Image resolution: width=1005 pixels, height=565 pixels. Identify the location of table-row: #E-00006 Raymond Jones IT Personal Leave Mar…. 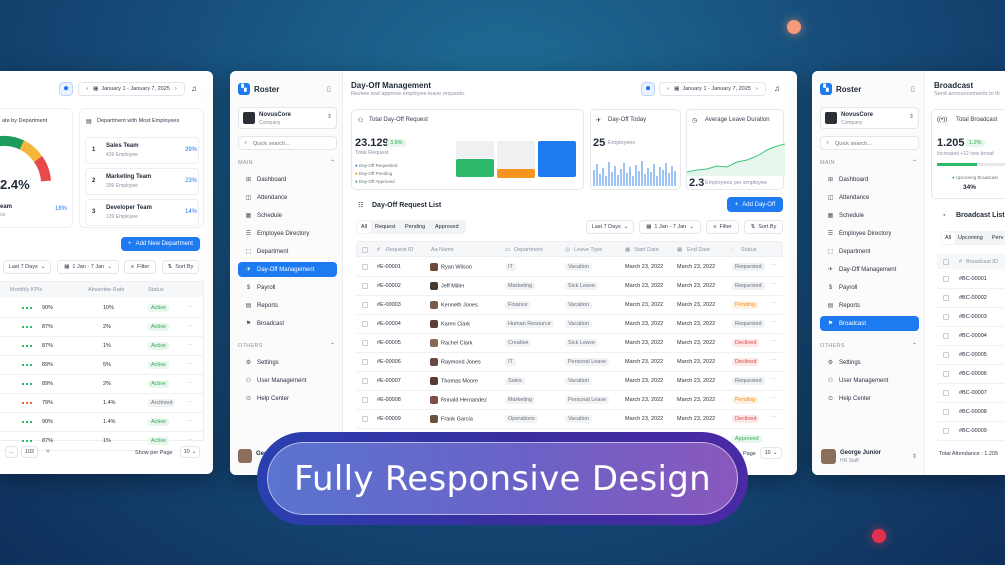
(569, 362).